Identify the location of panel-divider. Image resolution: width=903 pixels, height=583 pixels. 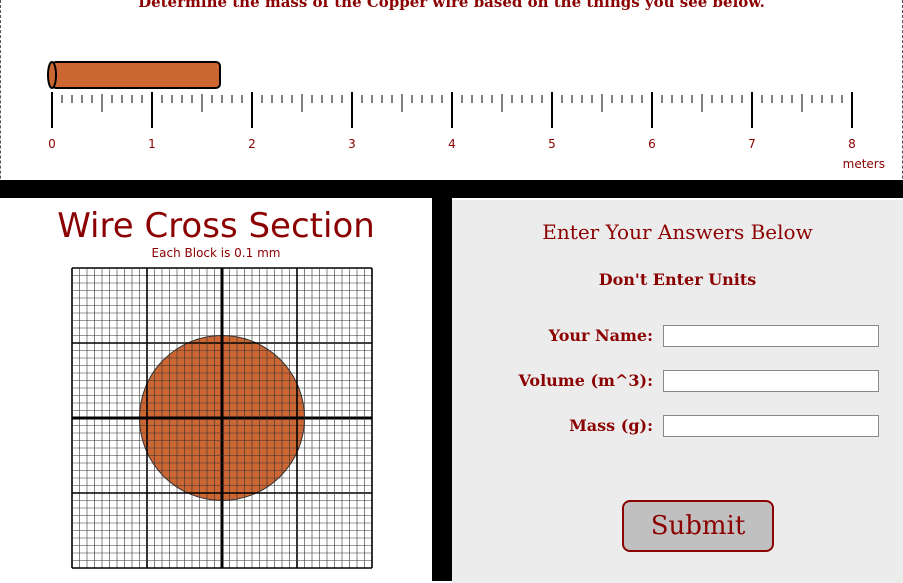
(442, 389).